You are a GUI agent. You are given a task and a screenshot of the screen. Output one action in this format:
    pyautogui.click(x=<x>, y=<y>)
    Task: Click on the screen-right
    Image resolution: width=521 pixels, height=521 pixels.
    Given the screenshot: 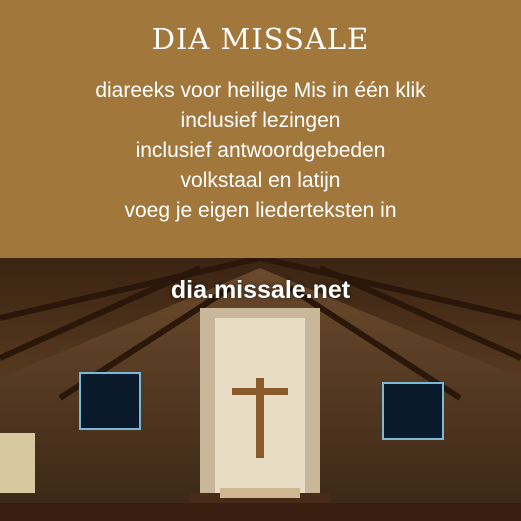 What is the action you would take?
    pyautogui.click(x=413, y=411)
    